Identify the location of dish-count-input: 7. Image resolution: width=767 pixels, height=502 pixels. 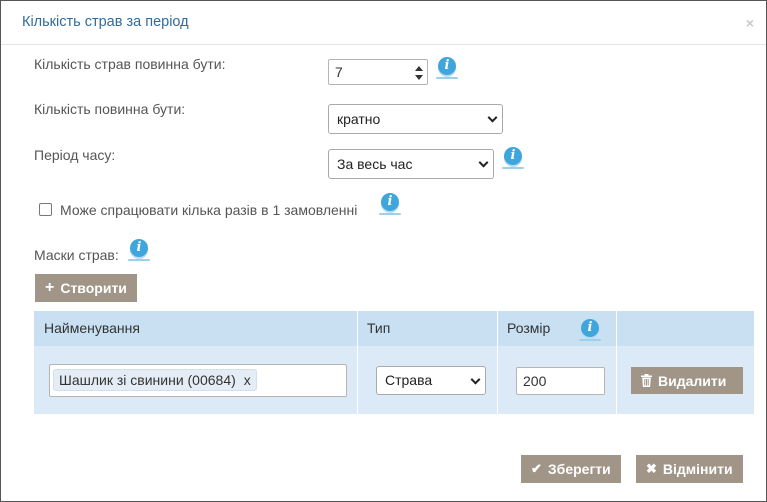
(378, 72).